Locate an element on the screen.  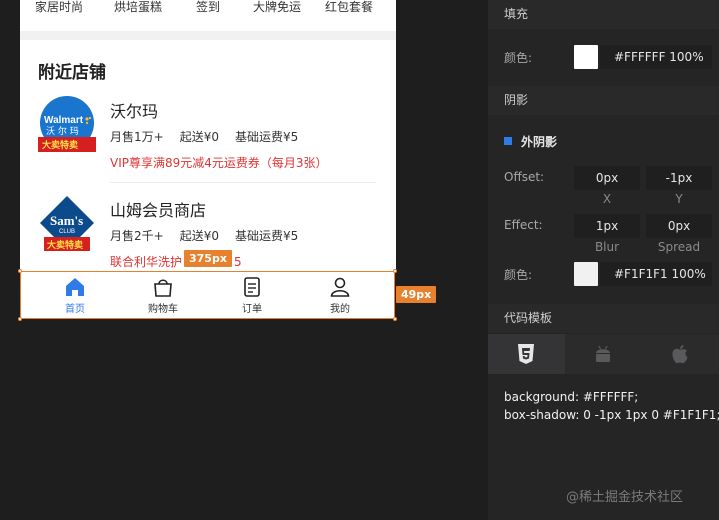
tab-profile: 我的 is located at coordinates (340, 296).